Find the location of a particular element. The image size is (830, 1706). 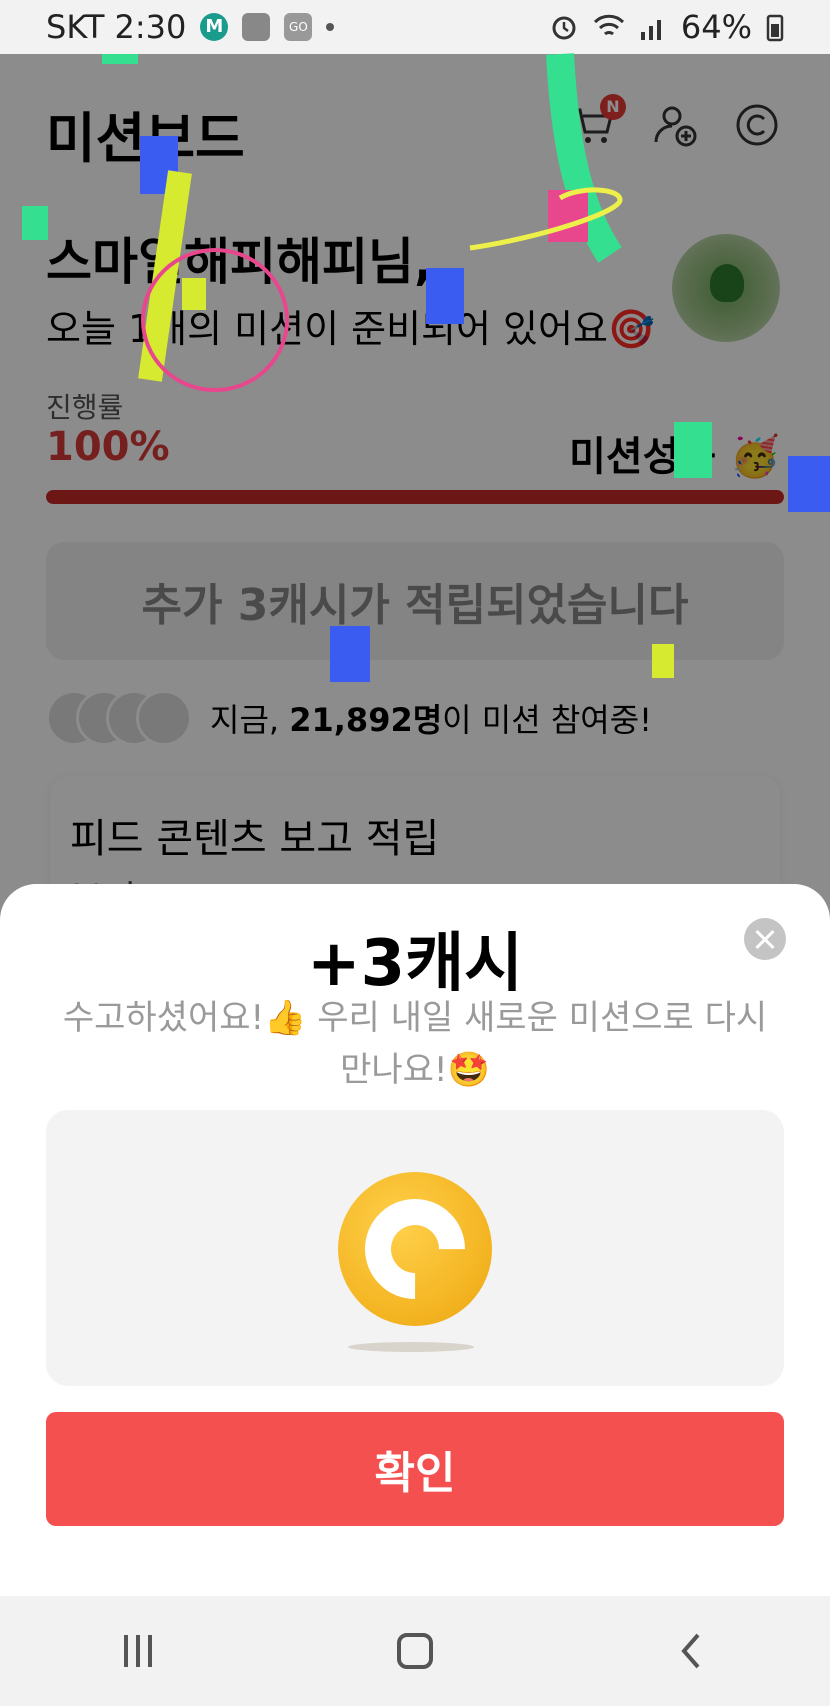

reward-title: +3캐시 is located at coordinates (415, 964).